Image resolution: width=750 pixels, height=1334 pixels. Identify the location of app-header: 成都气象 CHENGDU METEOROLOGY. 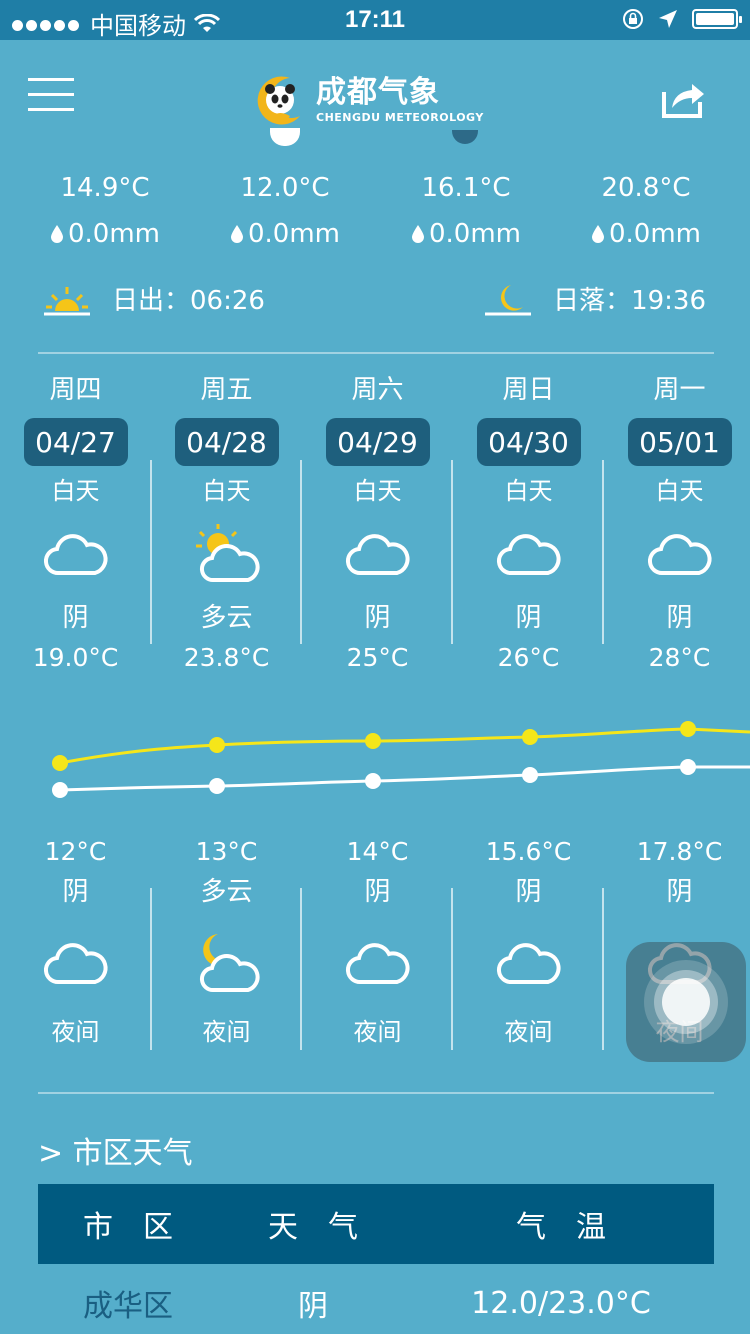
(375, 87).